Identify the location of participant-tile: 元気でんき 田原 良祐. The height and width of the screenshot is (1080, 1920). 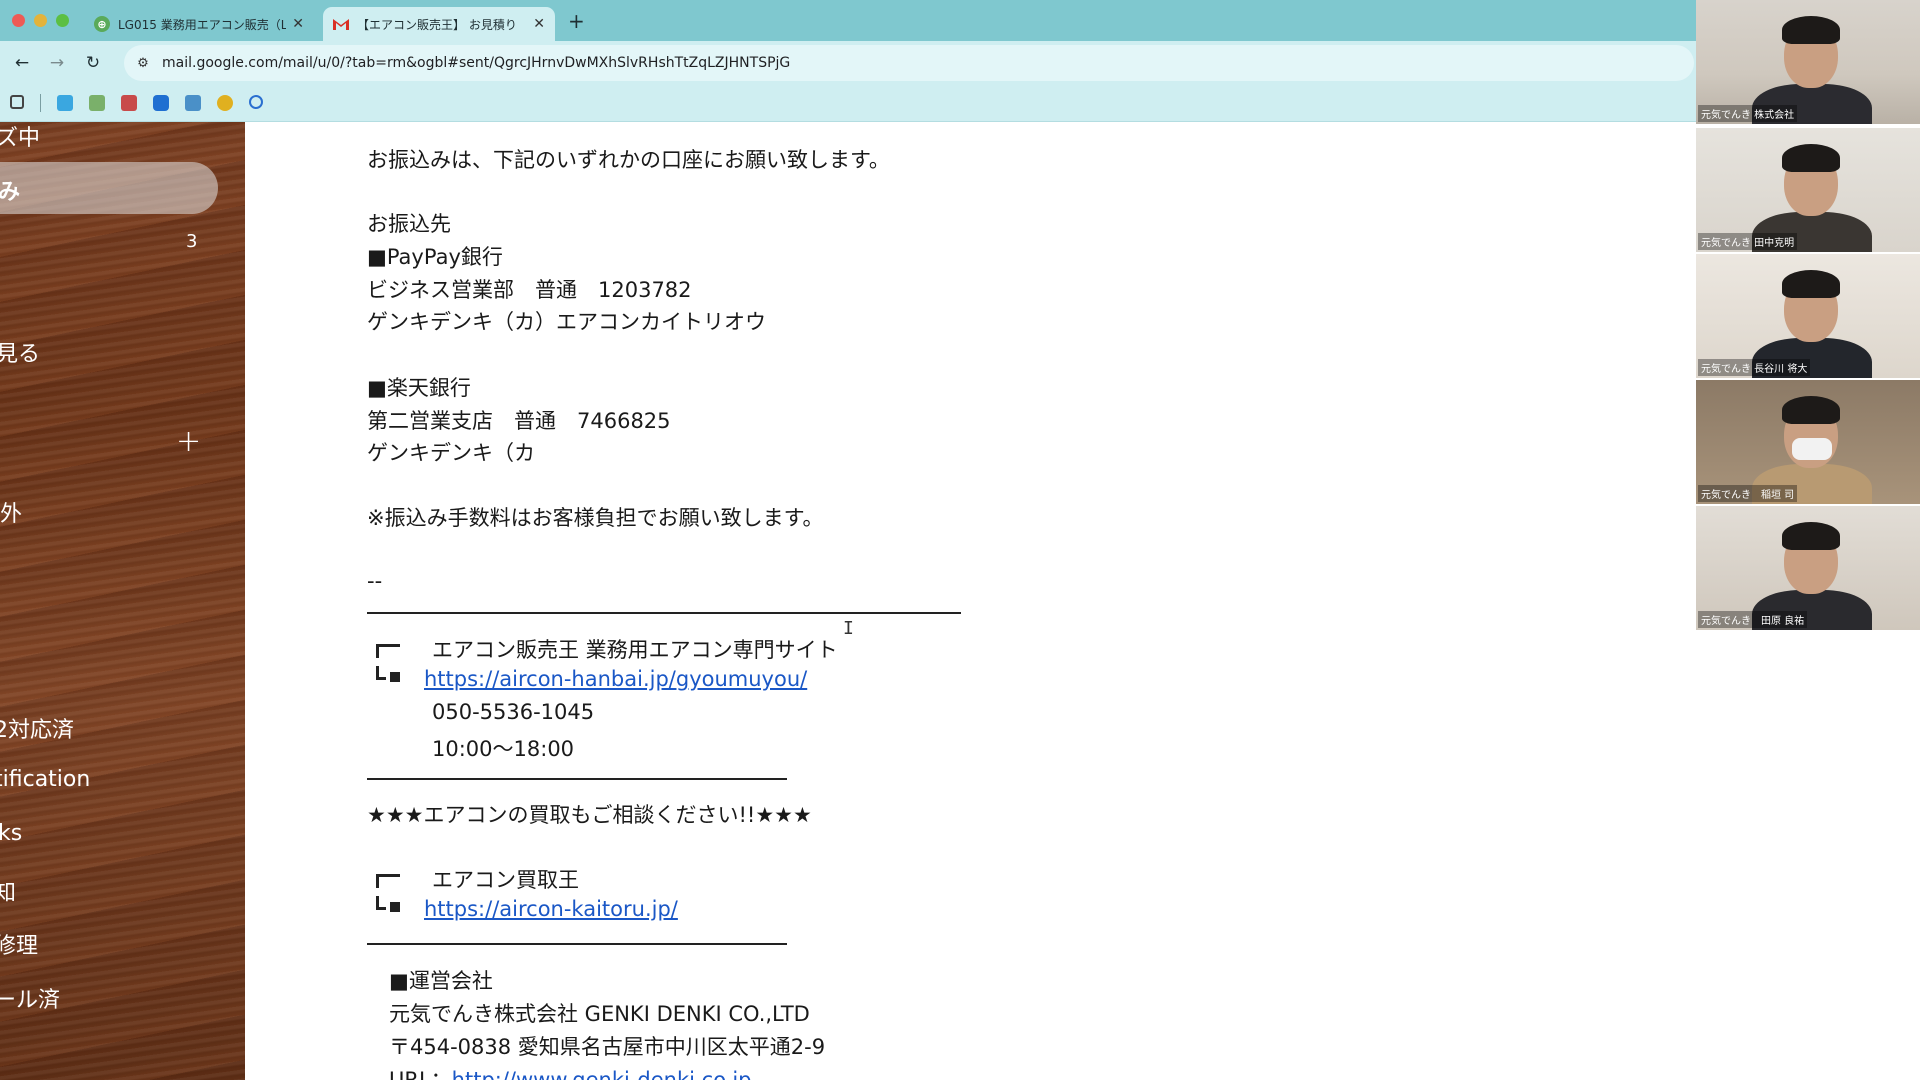
(1808, 568).